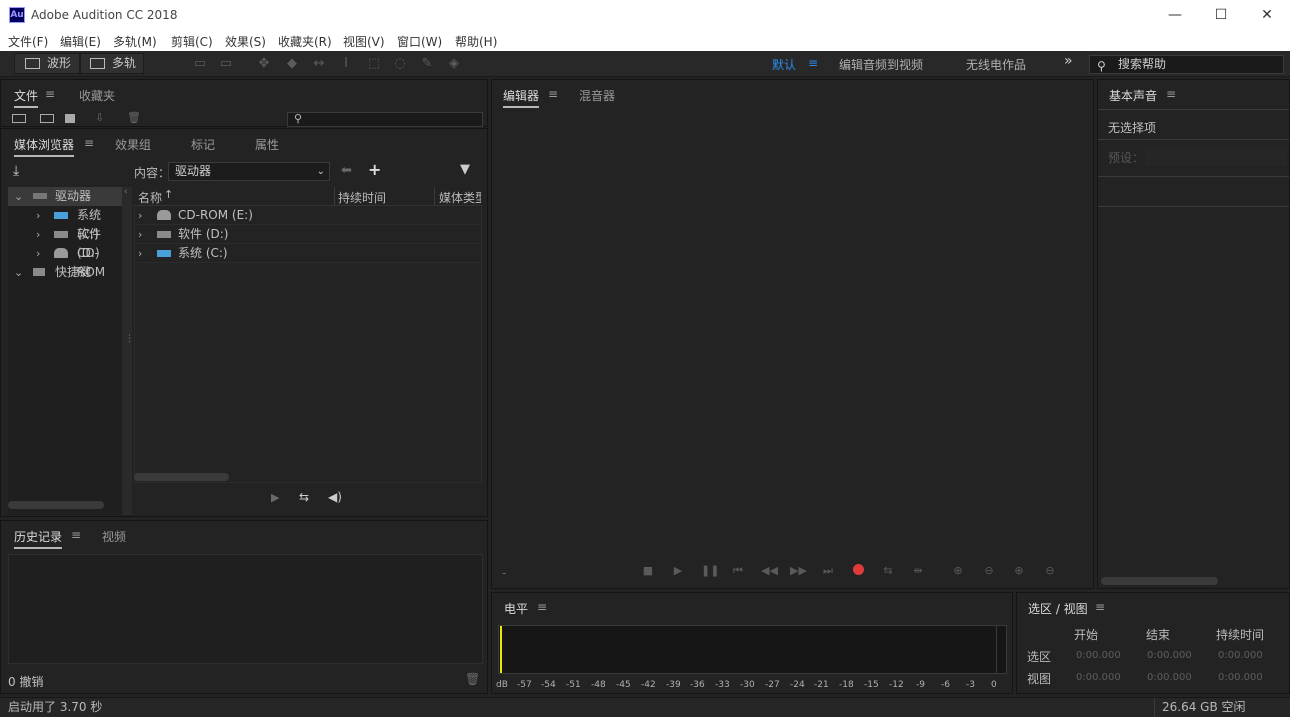  Describe the element at coordinates (305, 41) in the screenshot. I see `menu-favorites: 收藏夹(R)` at that location.